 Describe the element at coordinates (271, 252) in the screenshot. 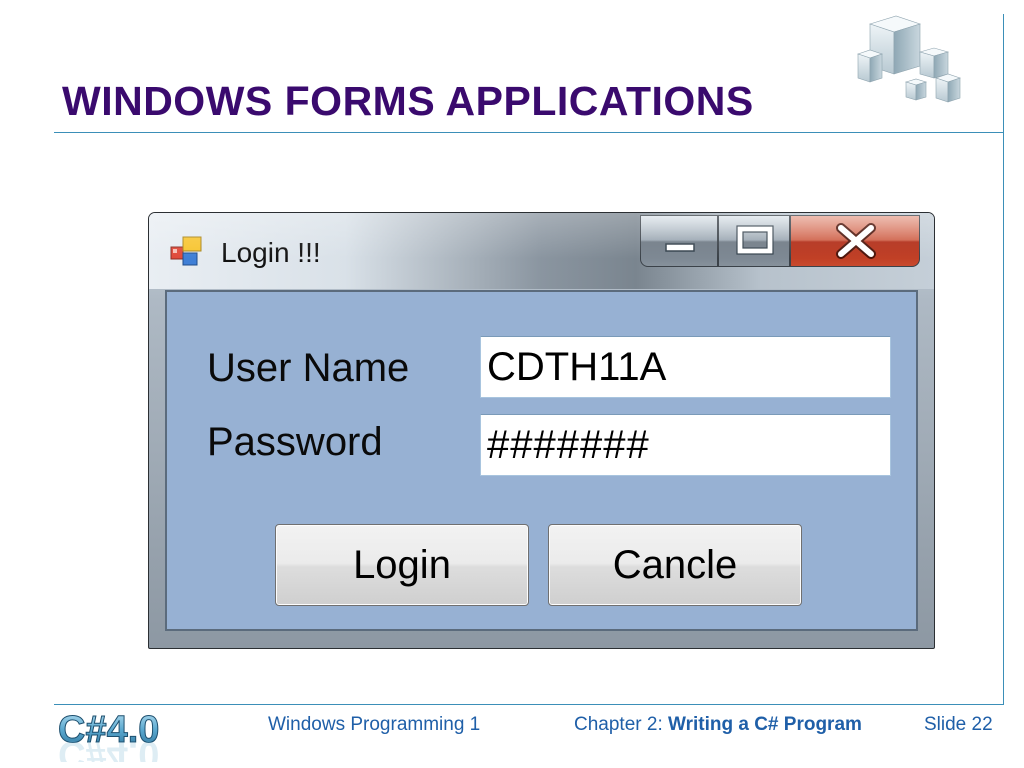

I see `window-title: Login !!!` at that location.